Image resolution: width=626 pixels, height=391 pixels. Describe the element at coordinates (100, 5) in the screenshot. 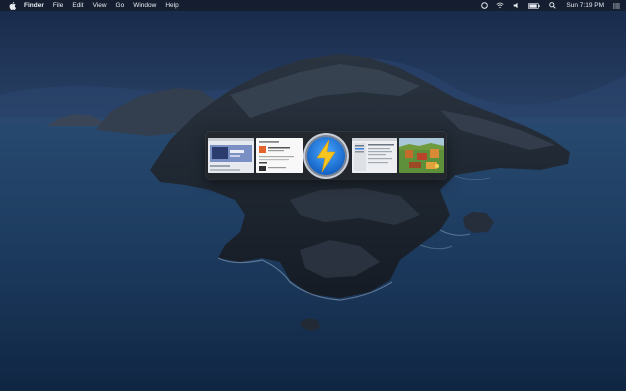

I see `menu-view: View` at that location.